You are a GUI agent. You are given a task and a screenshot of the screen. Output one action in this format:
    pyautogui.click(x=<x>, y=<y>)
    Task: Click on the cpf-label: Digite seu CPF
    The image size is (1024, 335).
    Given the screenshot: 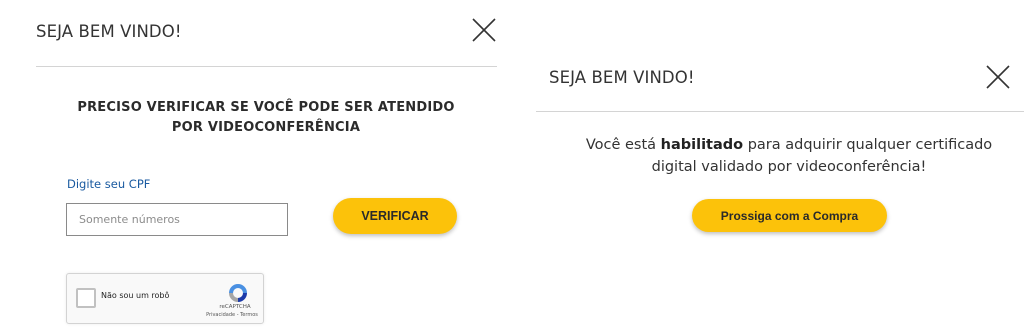 What is the action you would take?
    pyautogui.click(x=109, y=184)
    